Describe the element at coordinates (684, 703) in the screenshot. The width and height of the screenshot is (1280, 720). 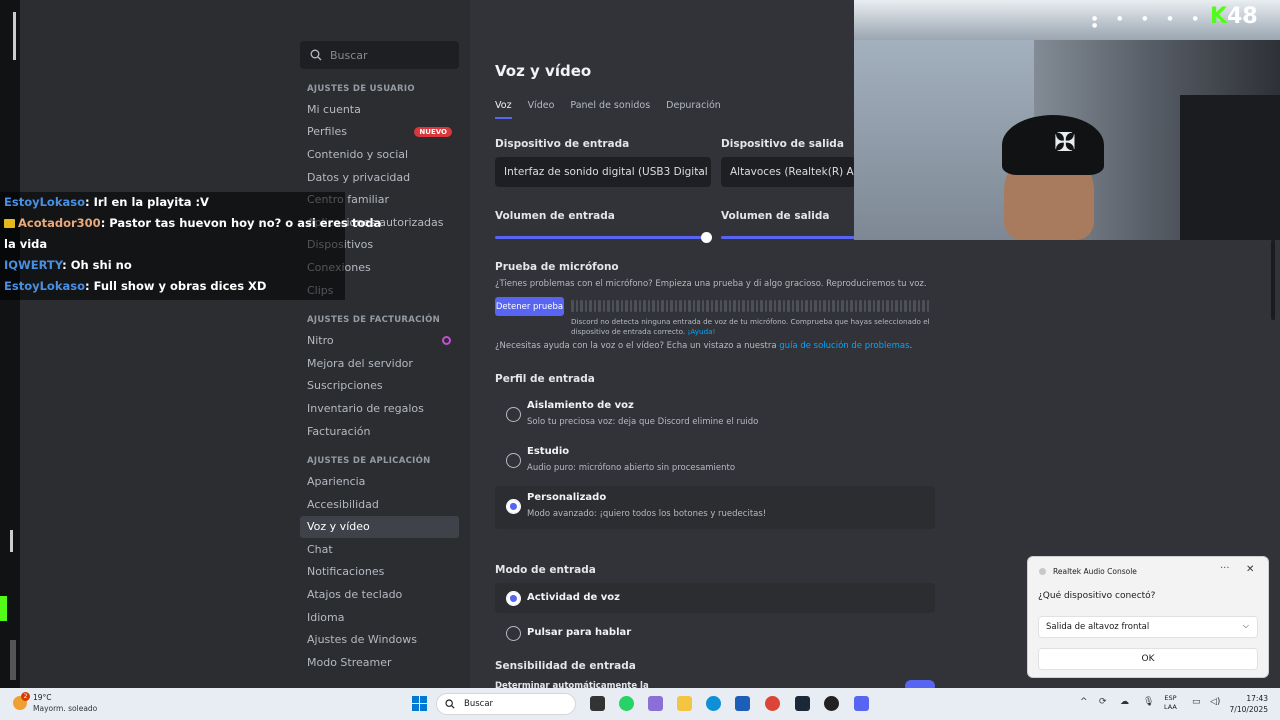
I see `file-explorer-icon` at that location.